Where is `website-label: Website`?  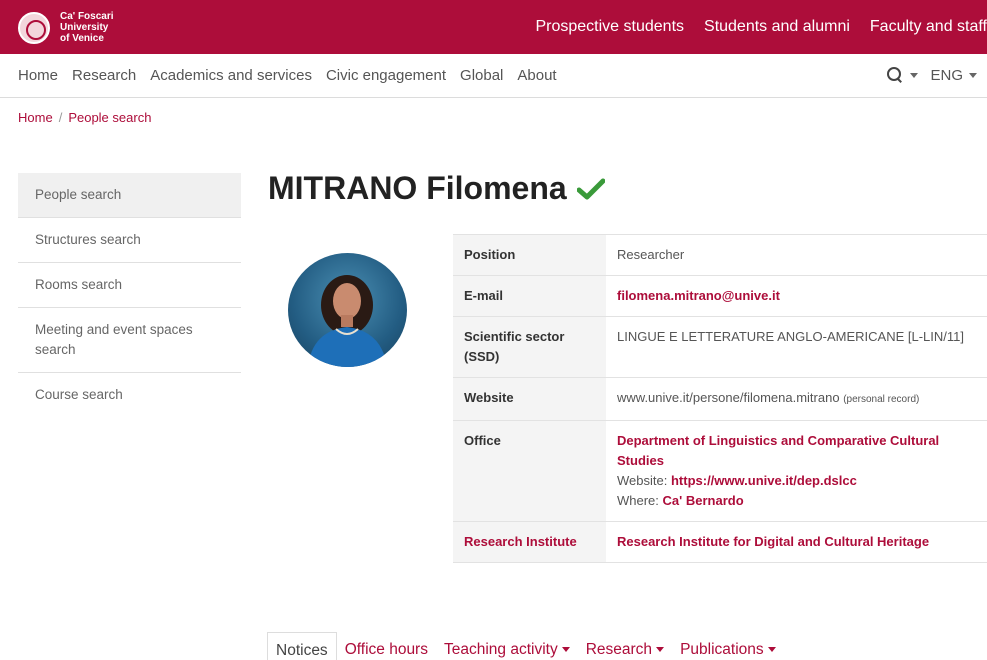
website-label: Website is located at coordinates (529, 399).